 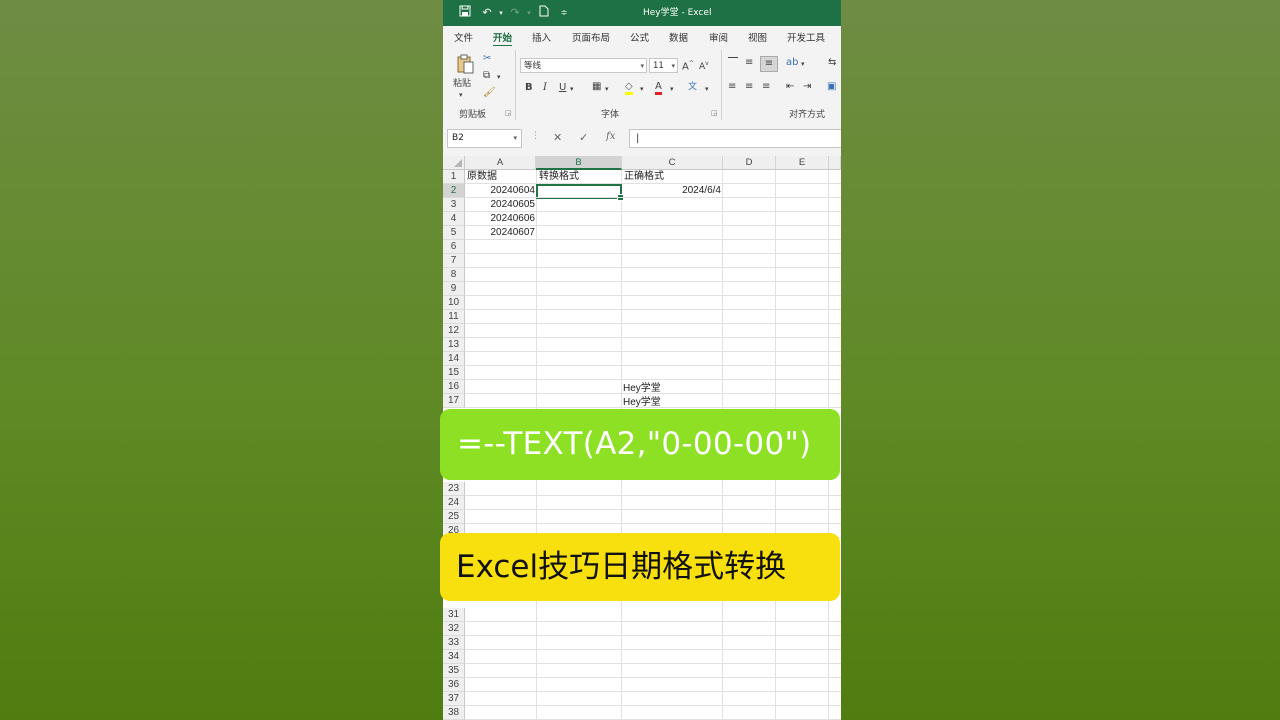 What do you see at coordinates (658, 87) in the screenshot?
I see `font-color-icon: A` at bounding box center [658, 87].